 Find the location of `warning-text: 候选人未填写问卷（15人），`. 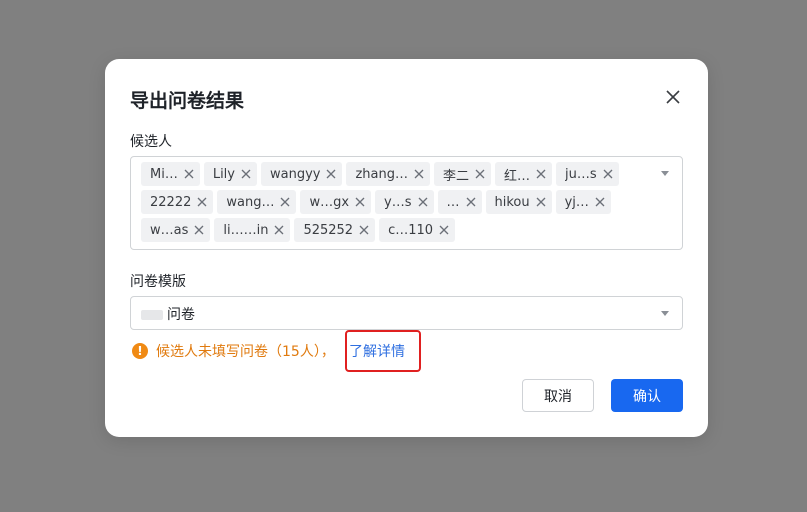

warning-text: 候选人未填写问卷（15人）， is located at coordinates (245, 352).